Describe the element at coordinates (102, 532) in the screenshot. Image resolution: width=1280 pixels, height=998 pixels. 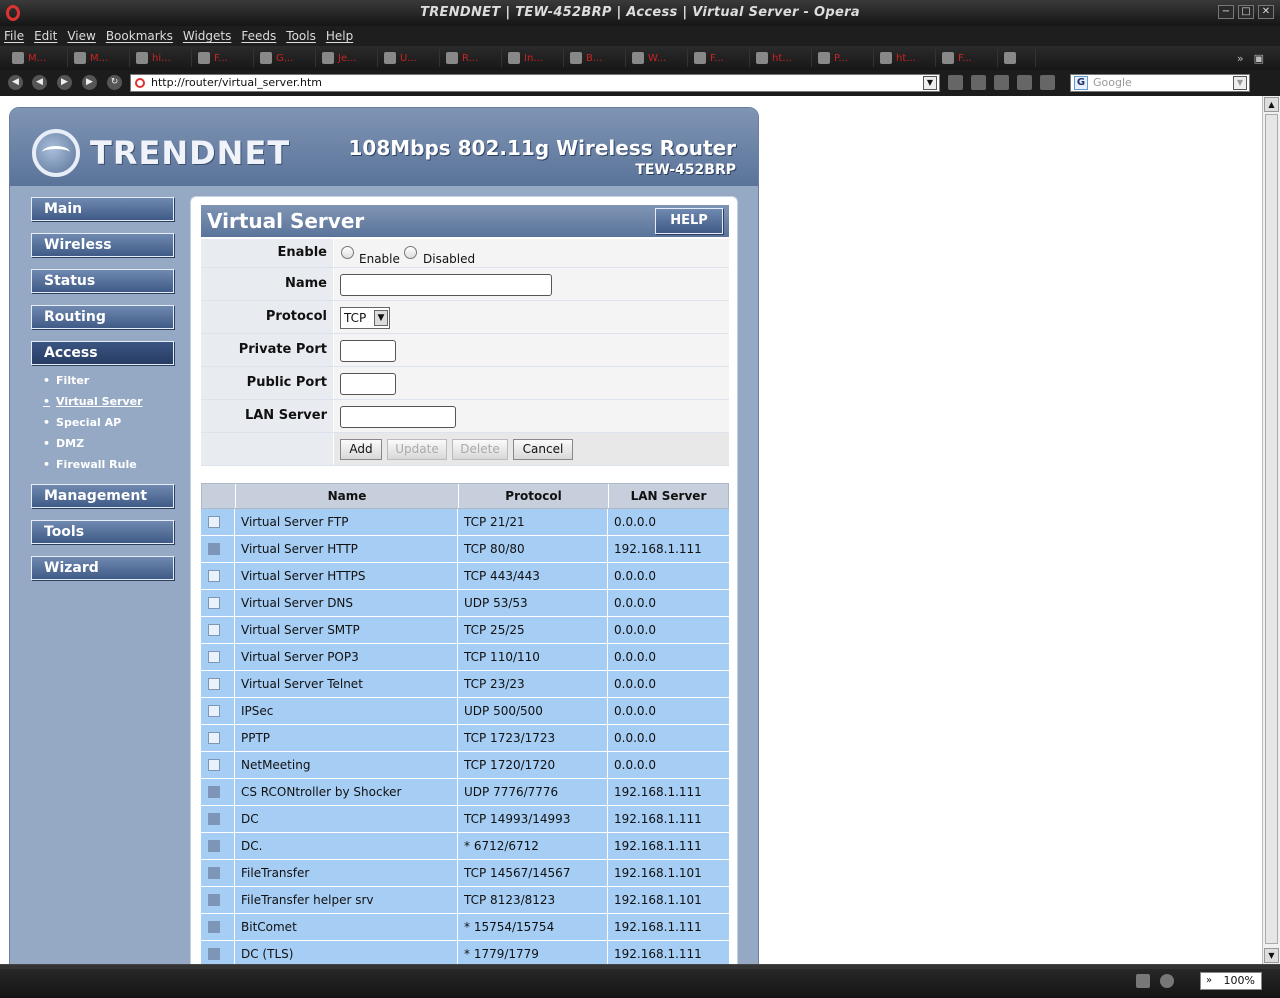
I see `nav-tools: Tools` at that location.